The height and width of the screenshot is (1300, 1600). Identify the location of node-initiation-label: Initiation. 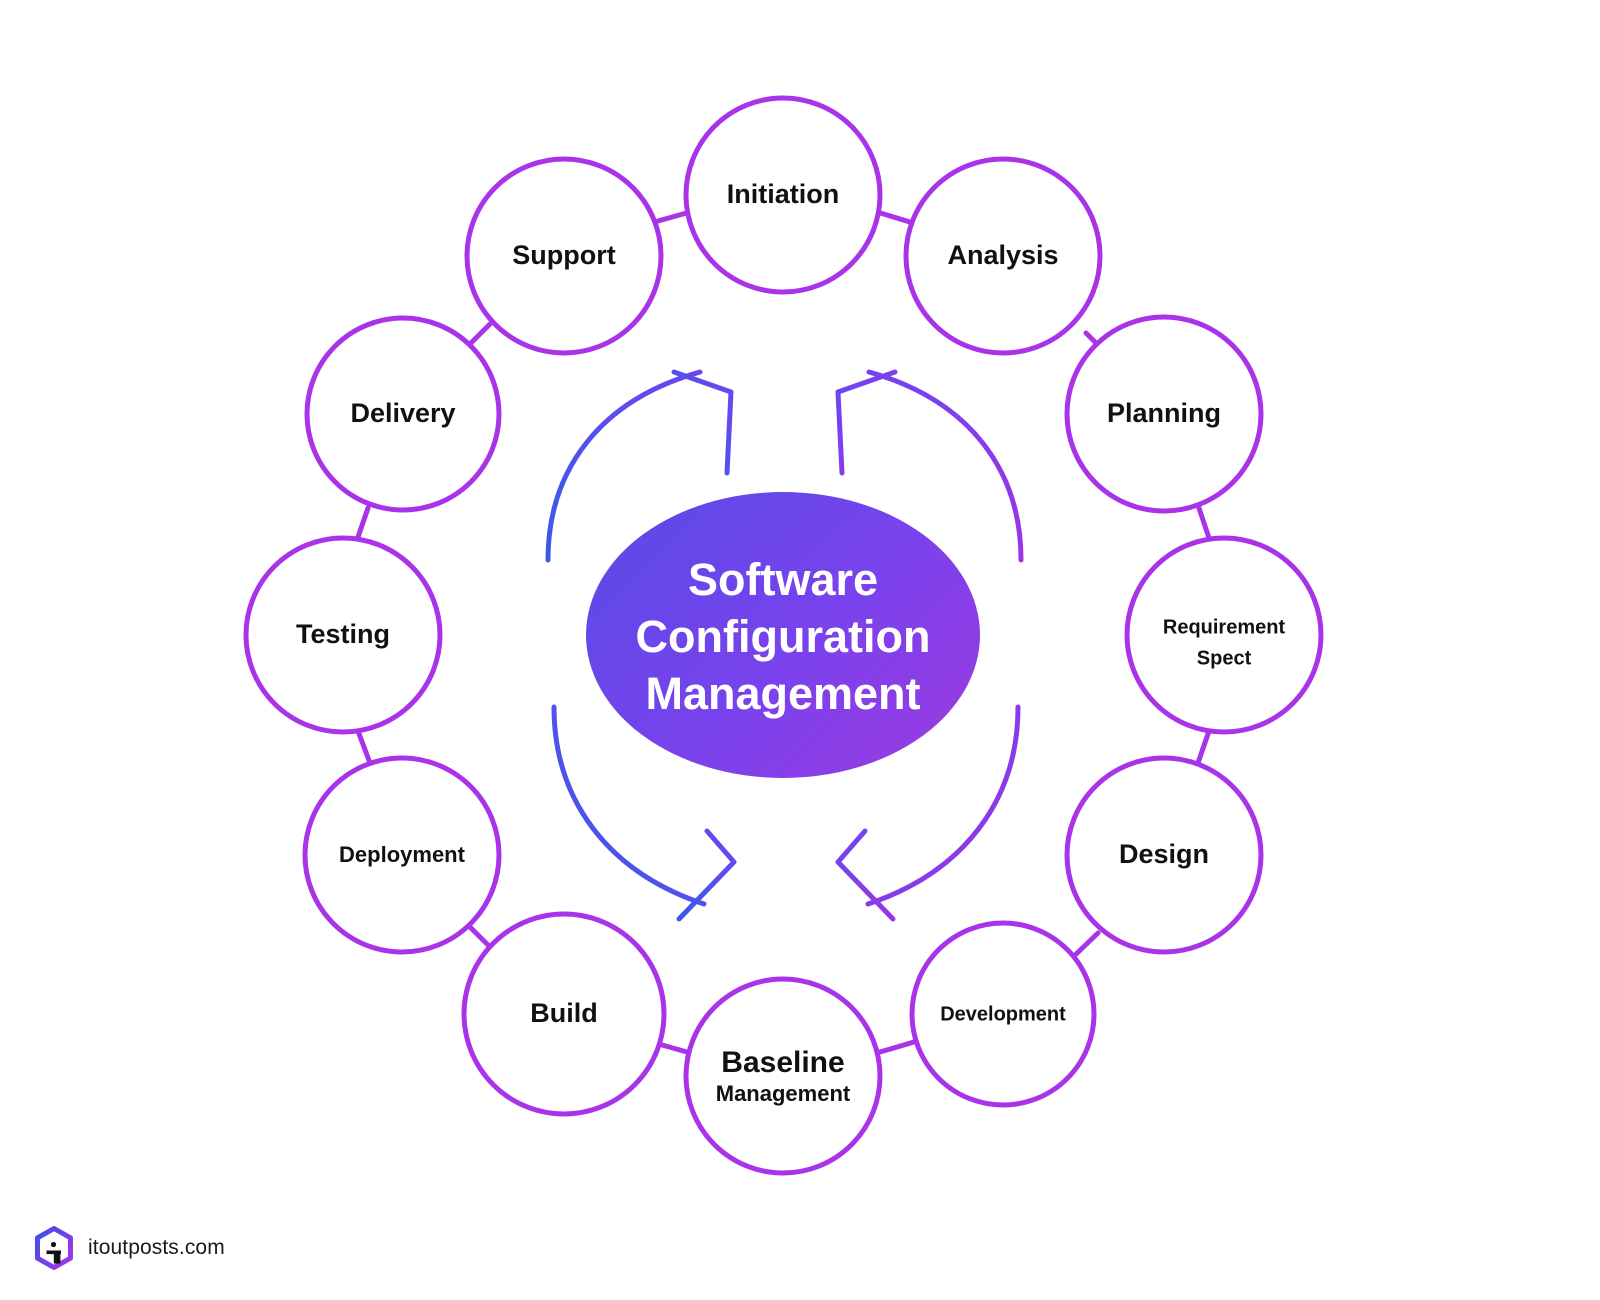
(783, 194).